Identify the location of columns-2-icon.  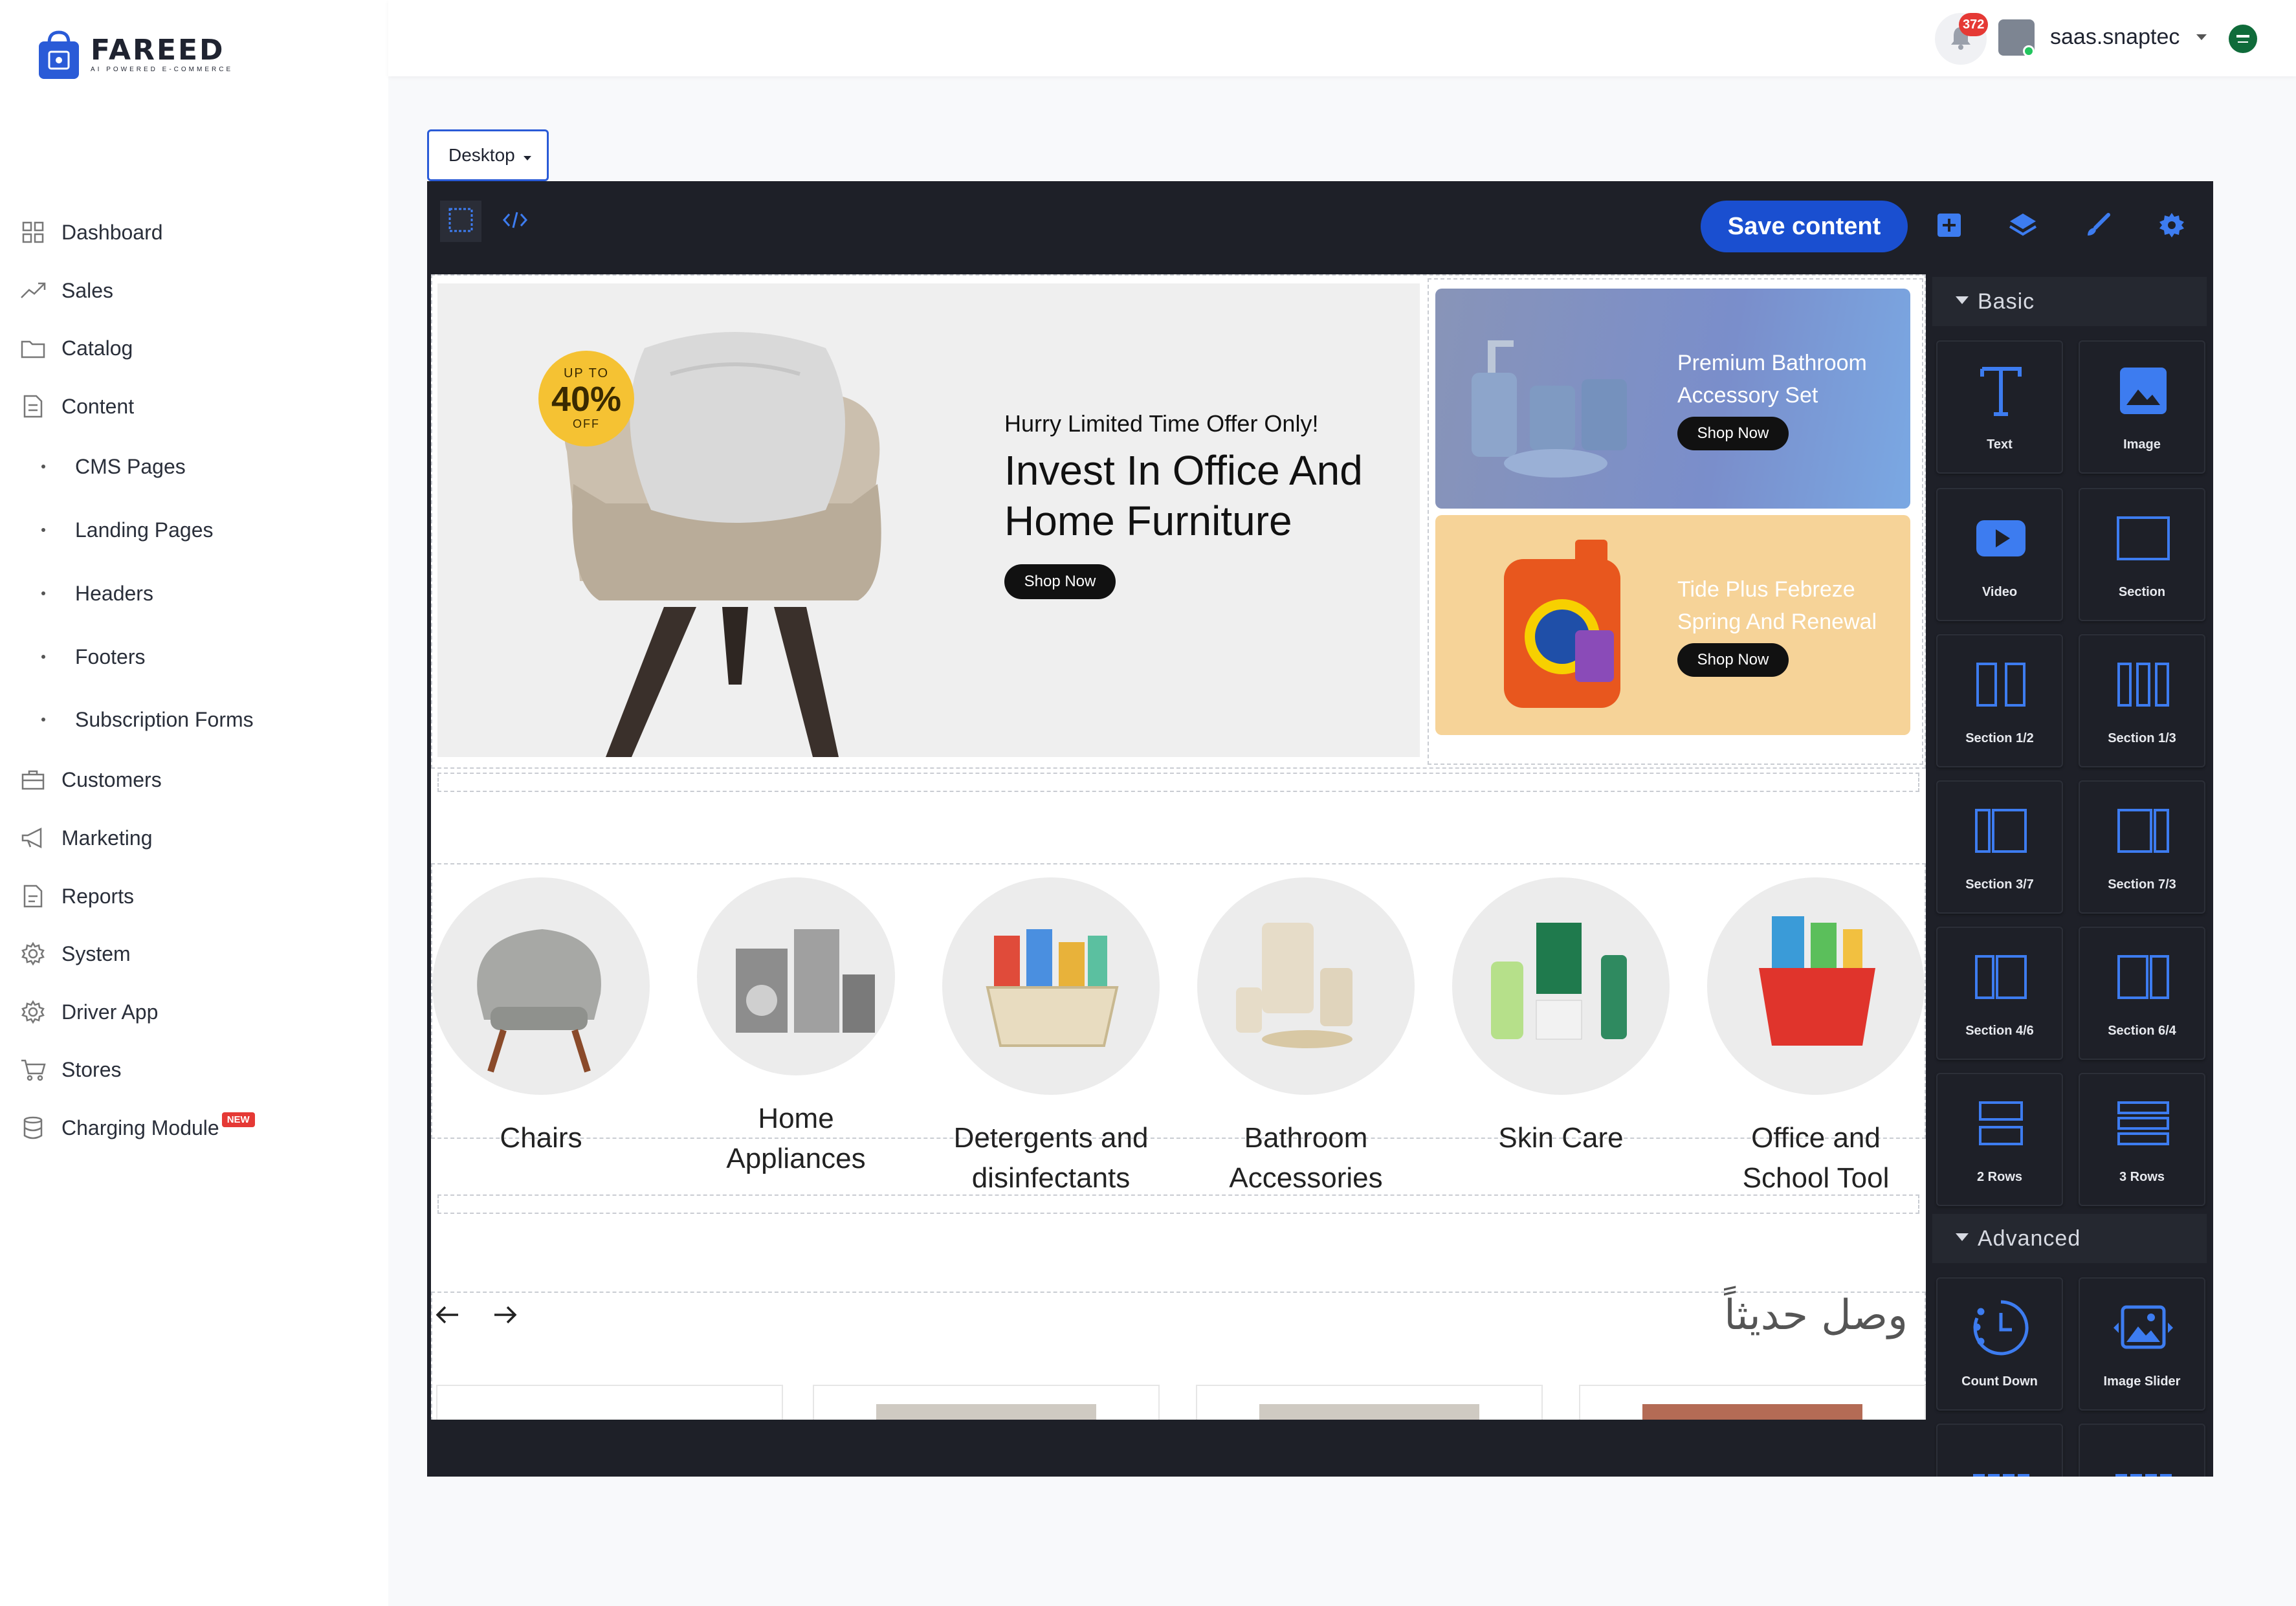
(2001, 684).